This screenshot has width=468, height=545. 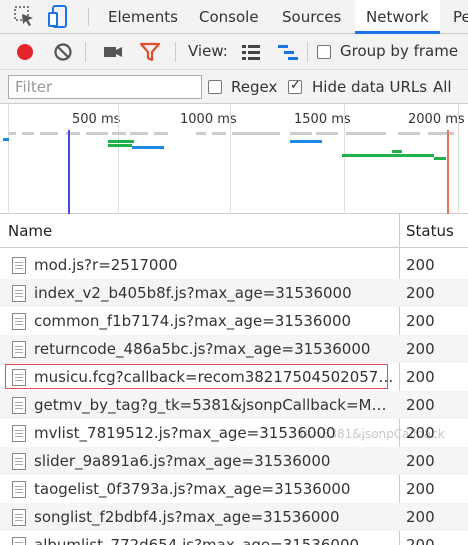 I want to click on filter-bar: Regex Hide data URLs All, so click(x=234, y=87).